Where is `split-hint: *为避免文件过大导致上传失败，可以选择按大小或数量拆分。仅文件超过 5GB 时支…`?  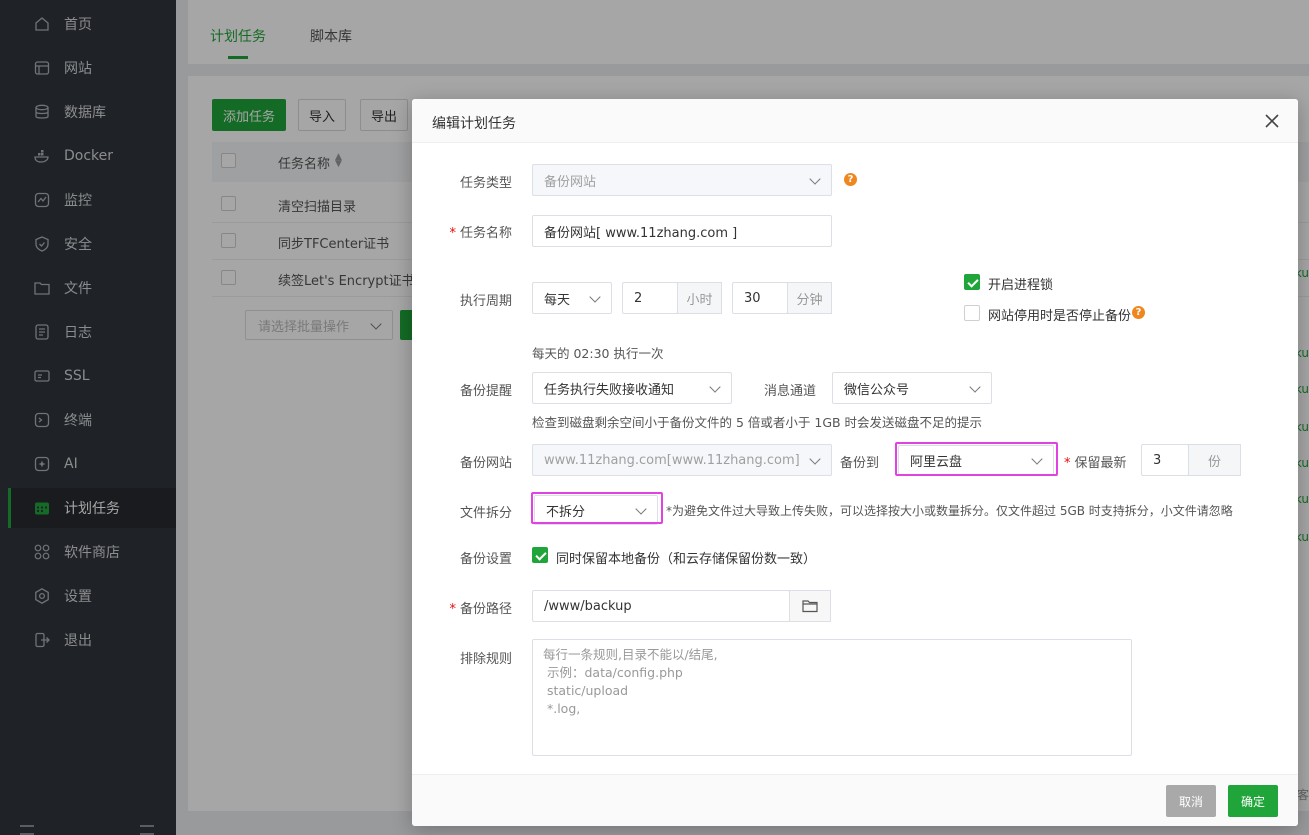 split-hint: *为避免文件过大导致上传失败，可以选择按大小或数量拆分。仅文件超过 5GB 时支… is located at coordinates (949, 511).